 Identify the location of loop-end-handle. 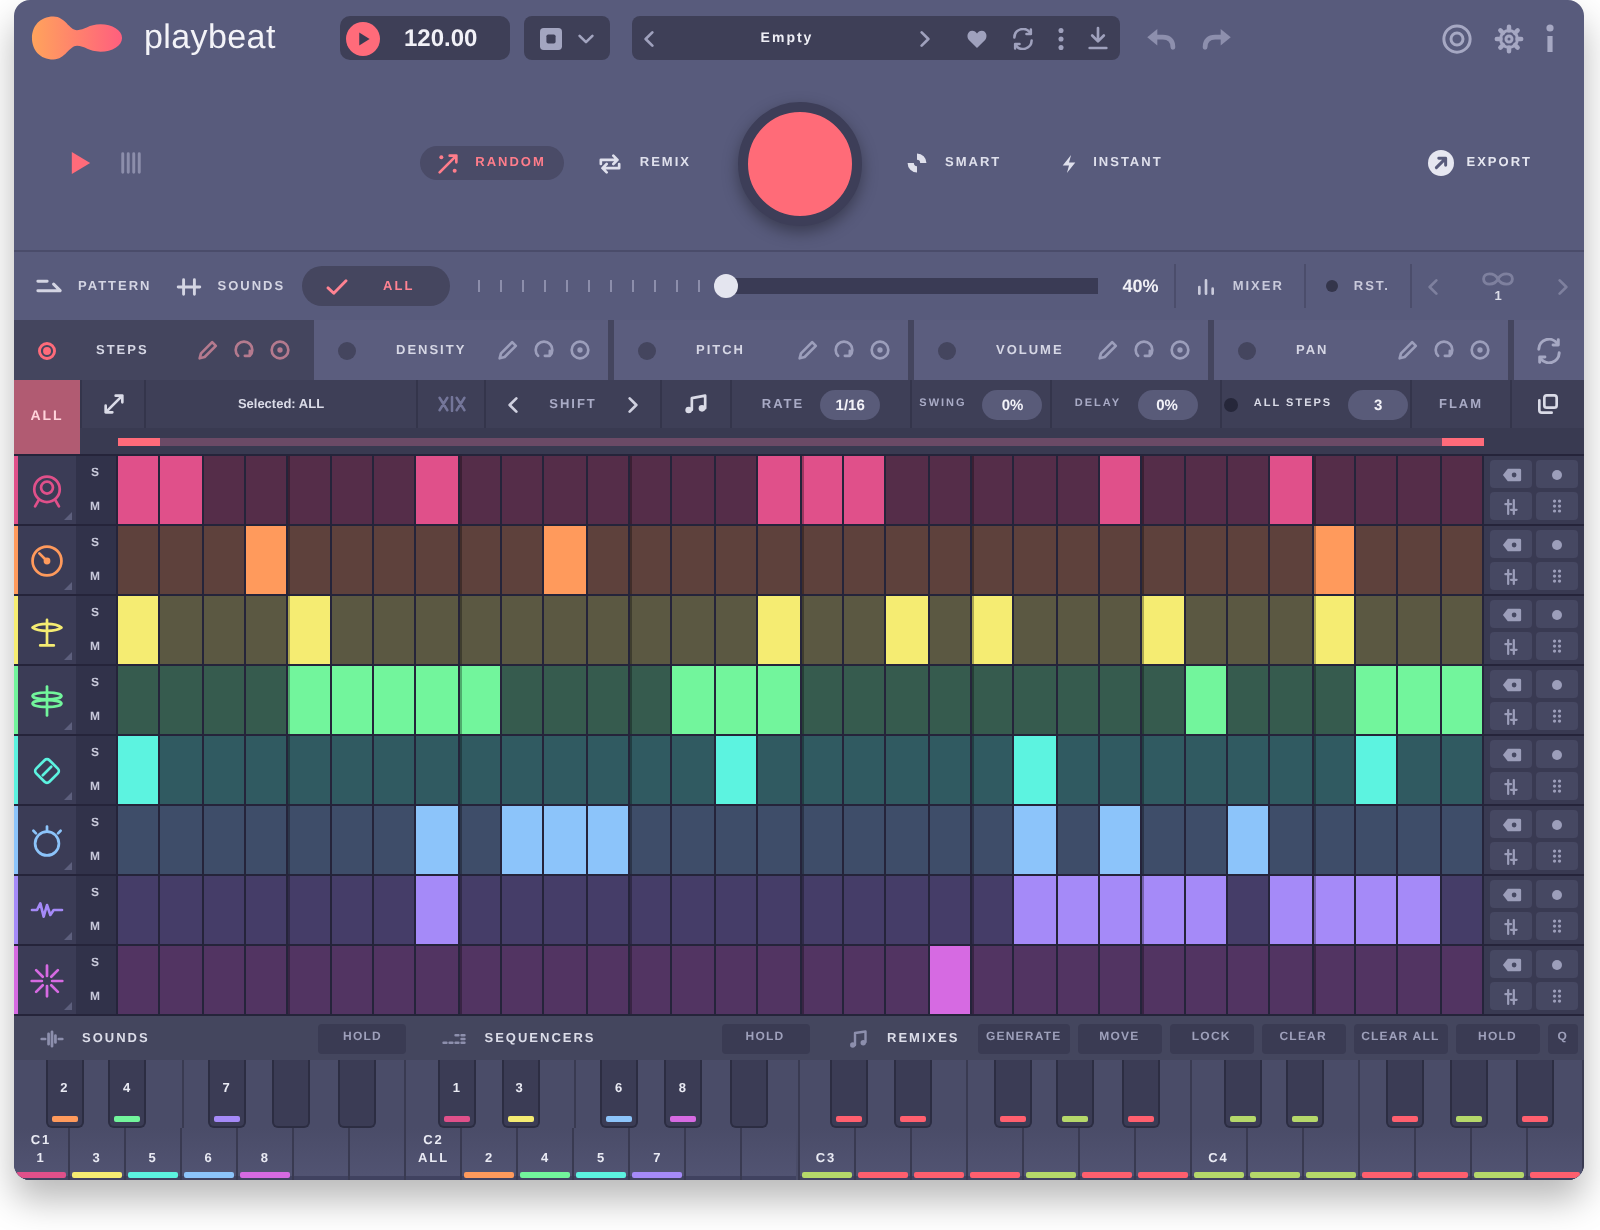
(1462, 441).